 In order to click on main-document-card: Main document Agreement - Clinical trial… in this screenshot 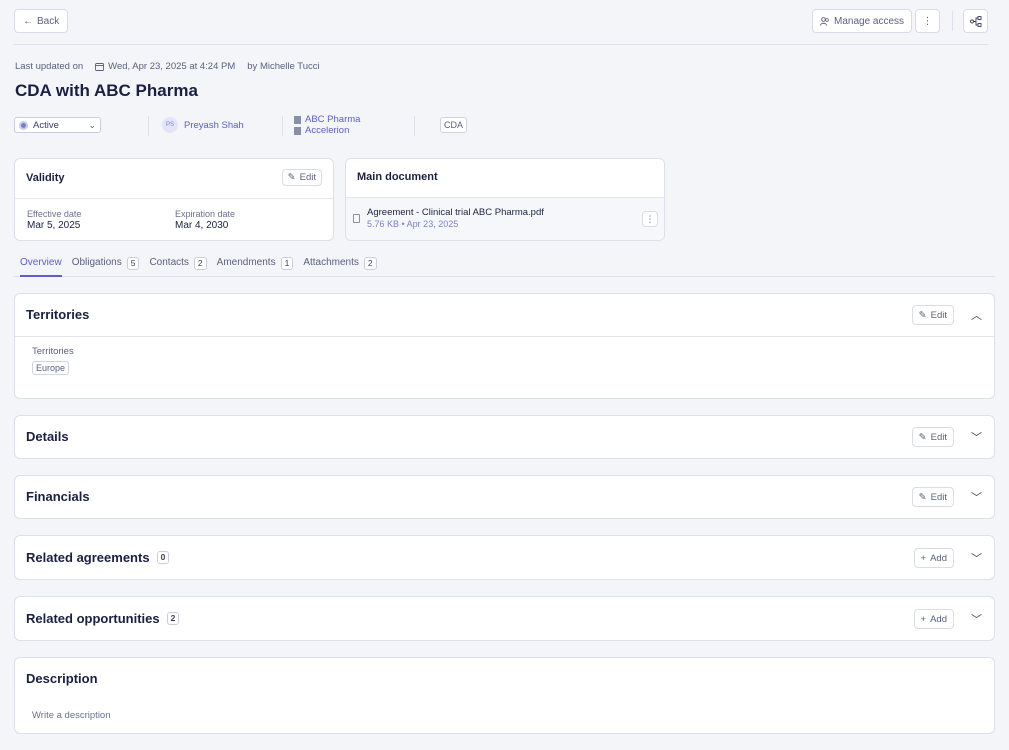, I will do `click(505, 199)`.